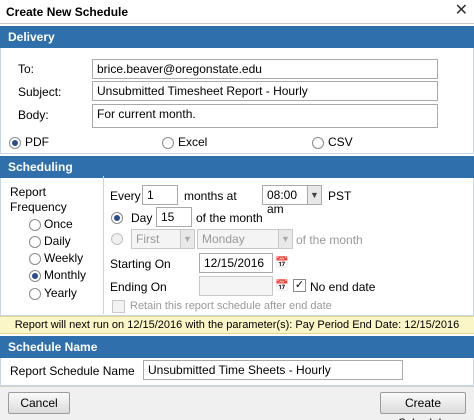 The width and height of the screenshot is (474, 420). I want to click on weekday-value: Monday, so click(223, 239).